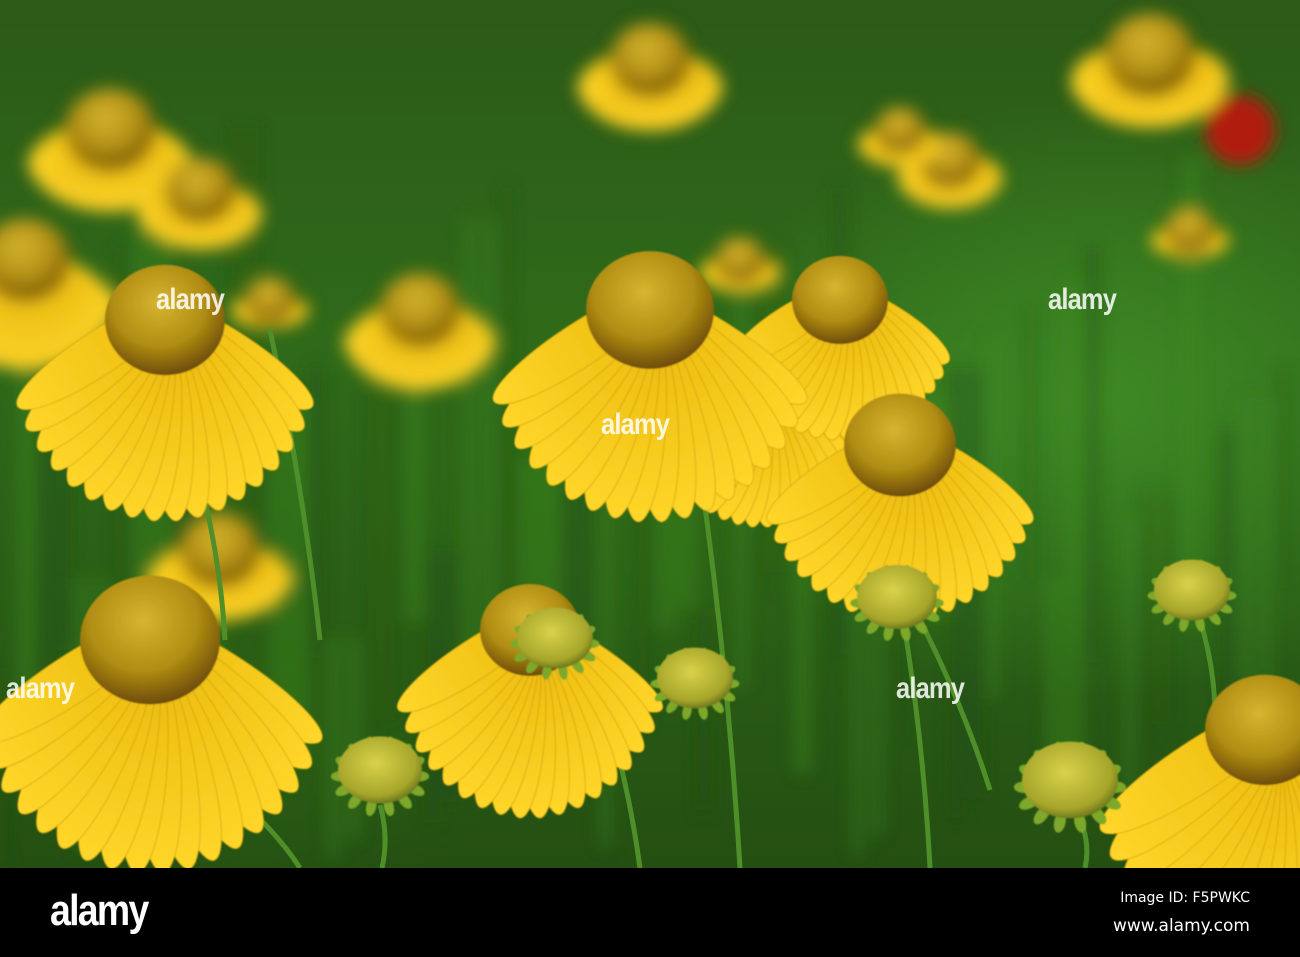  Describe the element at coordinates (1185, 898) in the screenshot. I see `image-id: Image ID: F5PWKC` at that location.